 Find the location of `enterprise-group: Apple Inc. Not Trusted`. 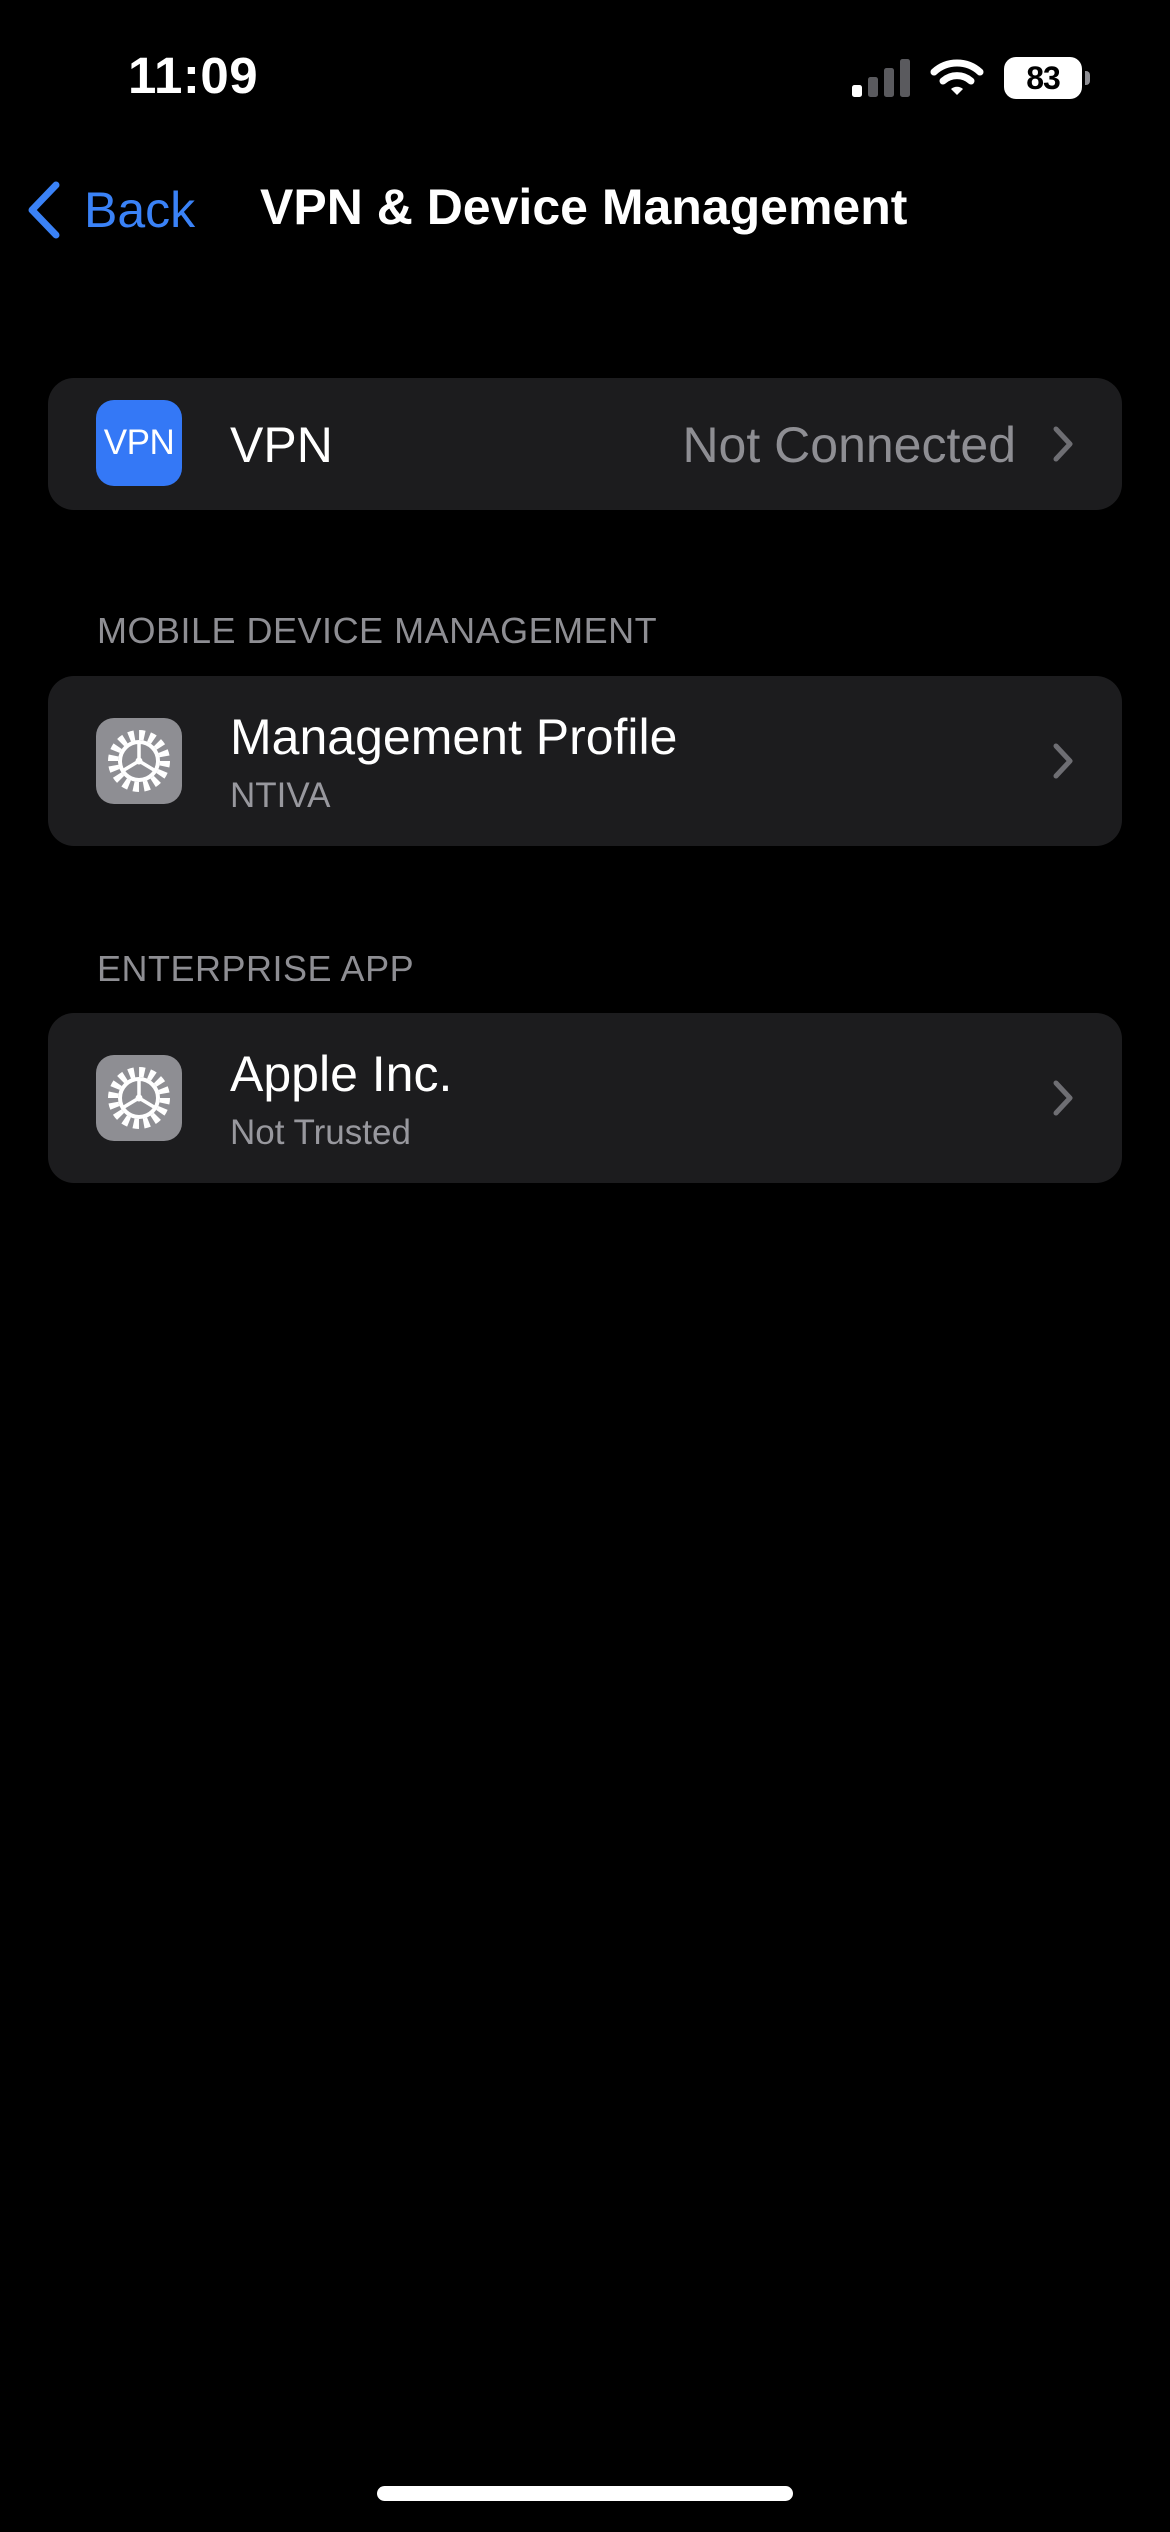

enterprise-group: Apple Inc. Not Trusted is located at coordinates (585, 1098).